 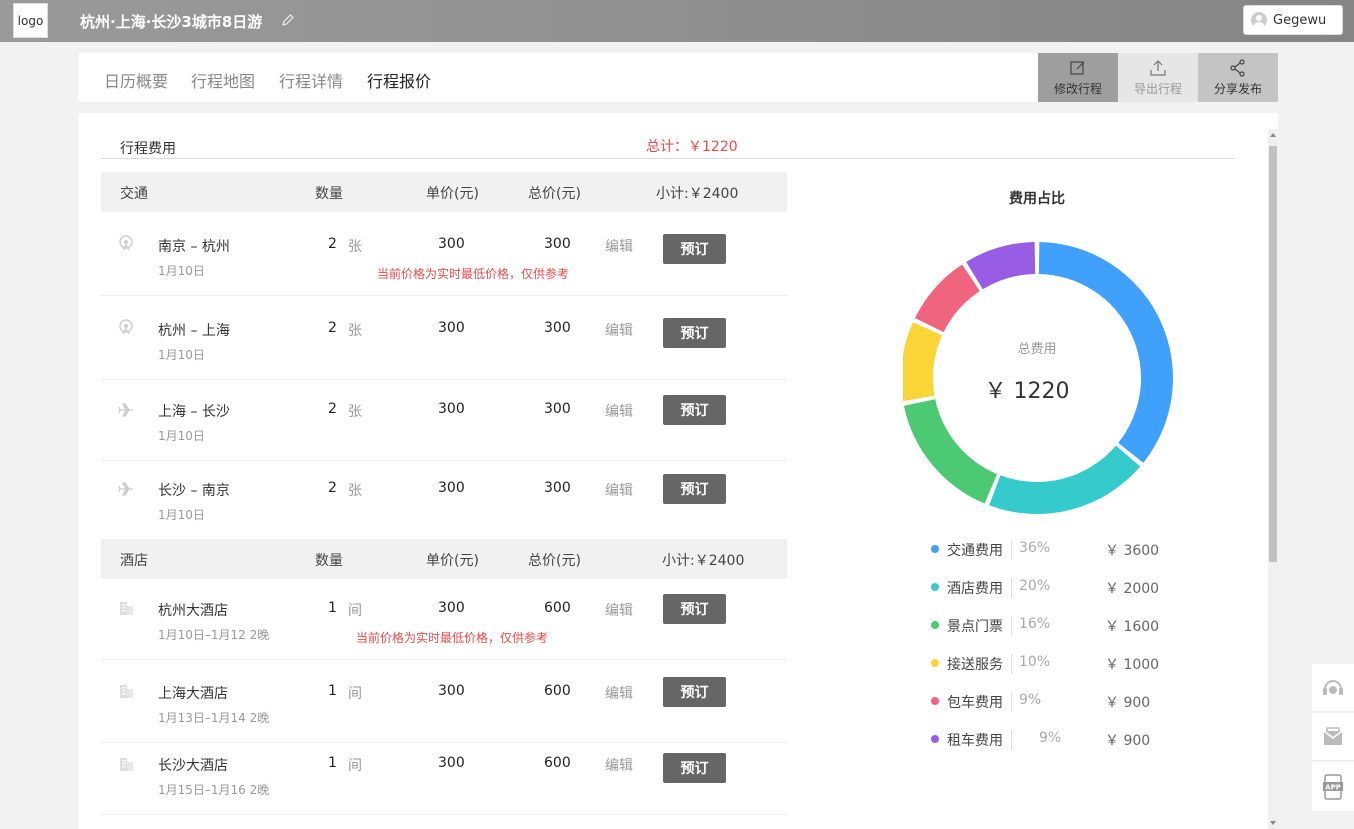 I want to click on logo: logo, so click(x=30, y=20).